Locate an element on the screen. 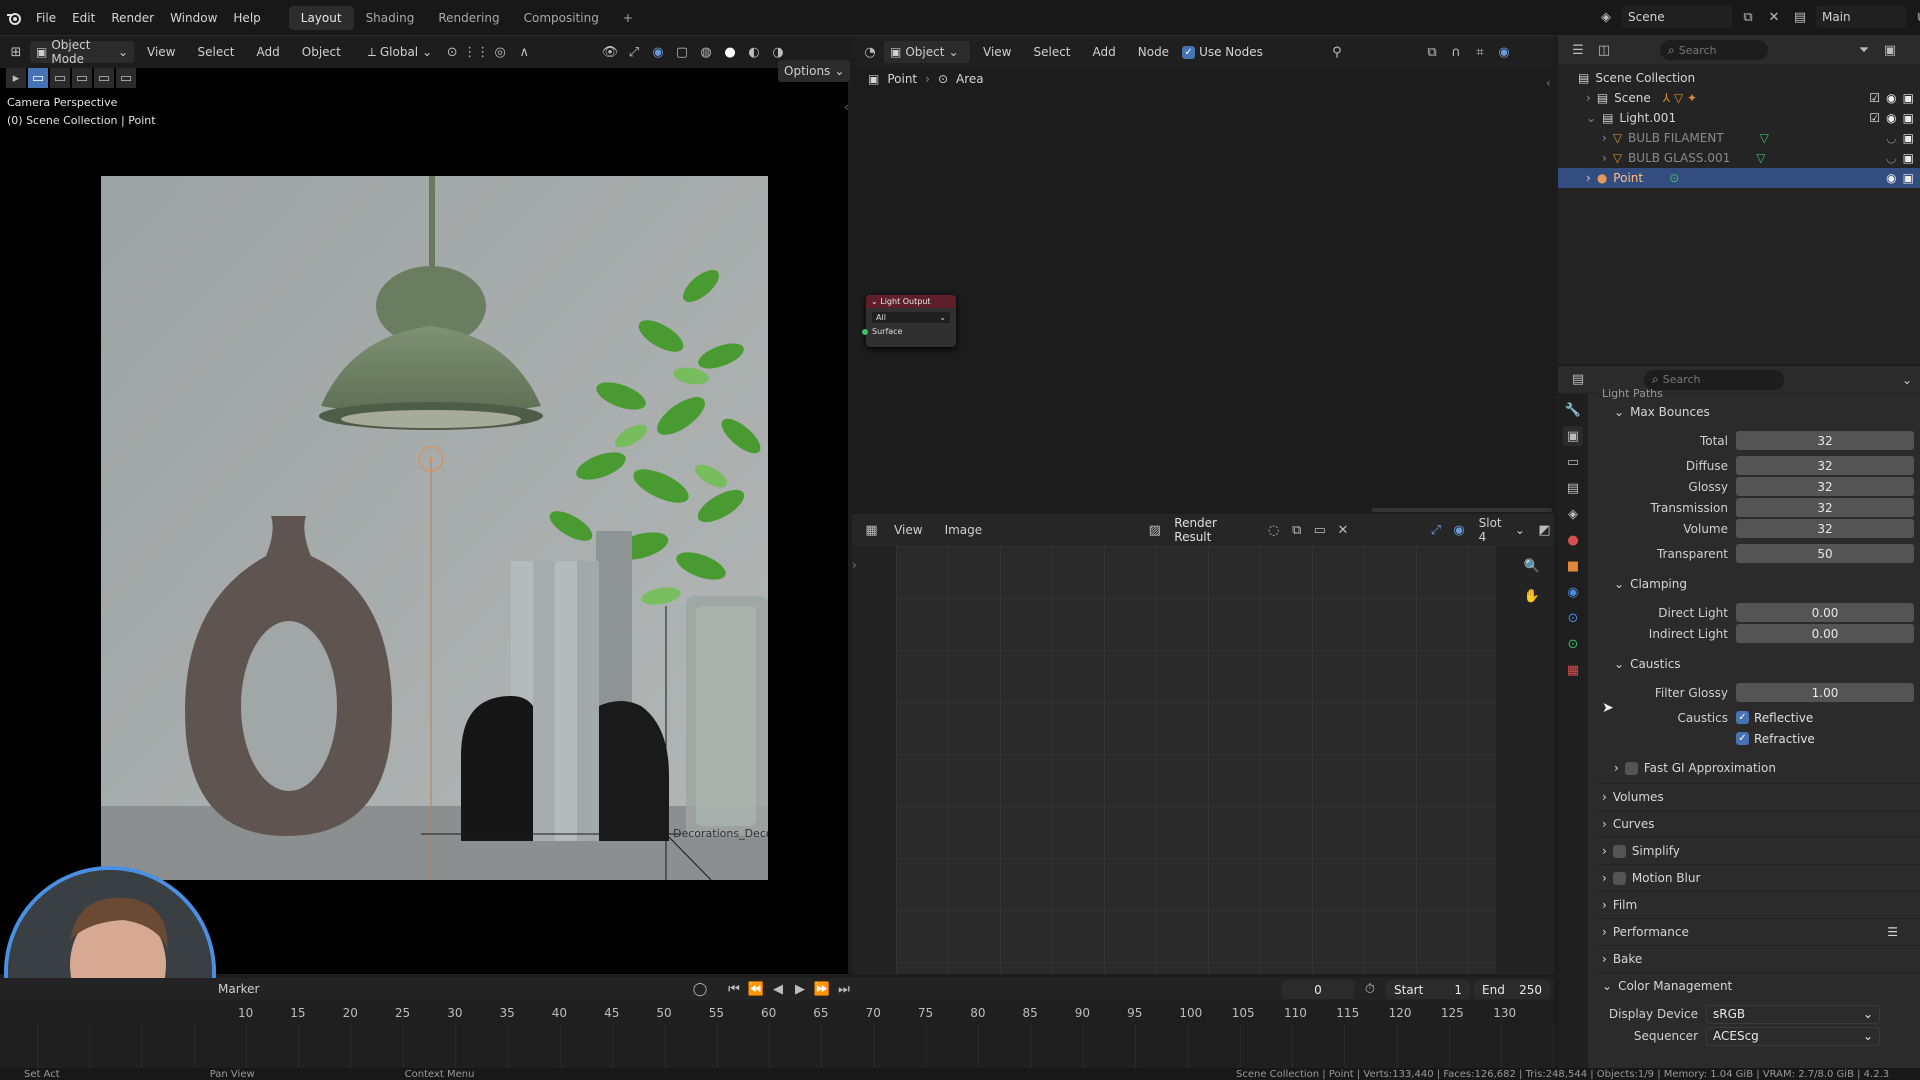  total-field: 32 is located at coordinates (1825, 440).